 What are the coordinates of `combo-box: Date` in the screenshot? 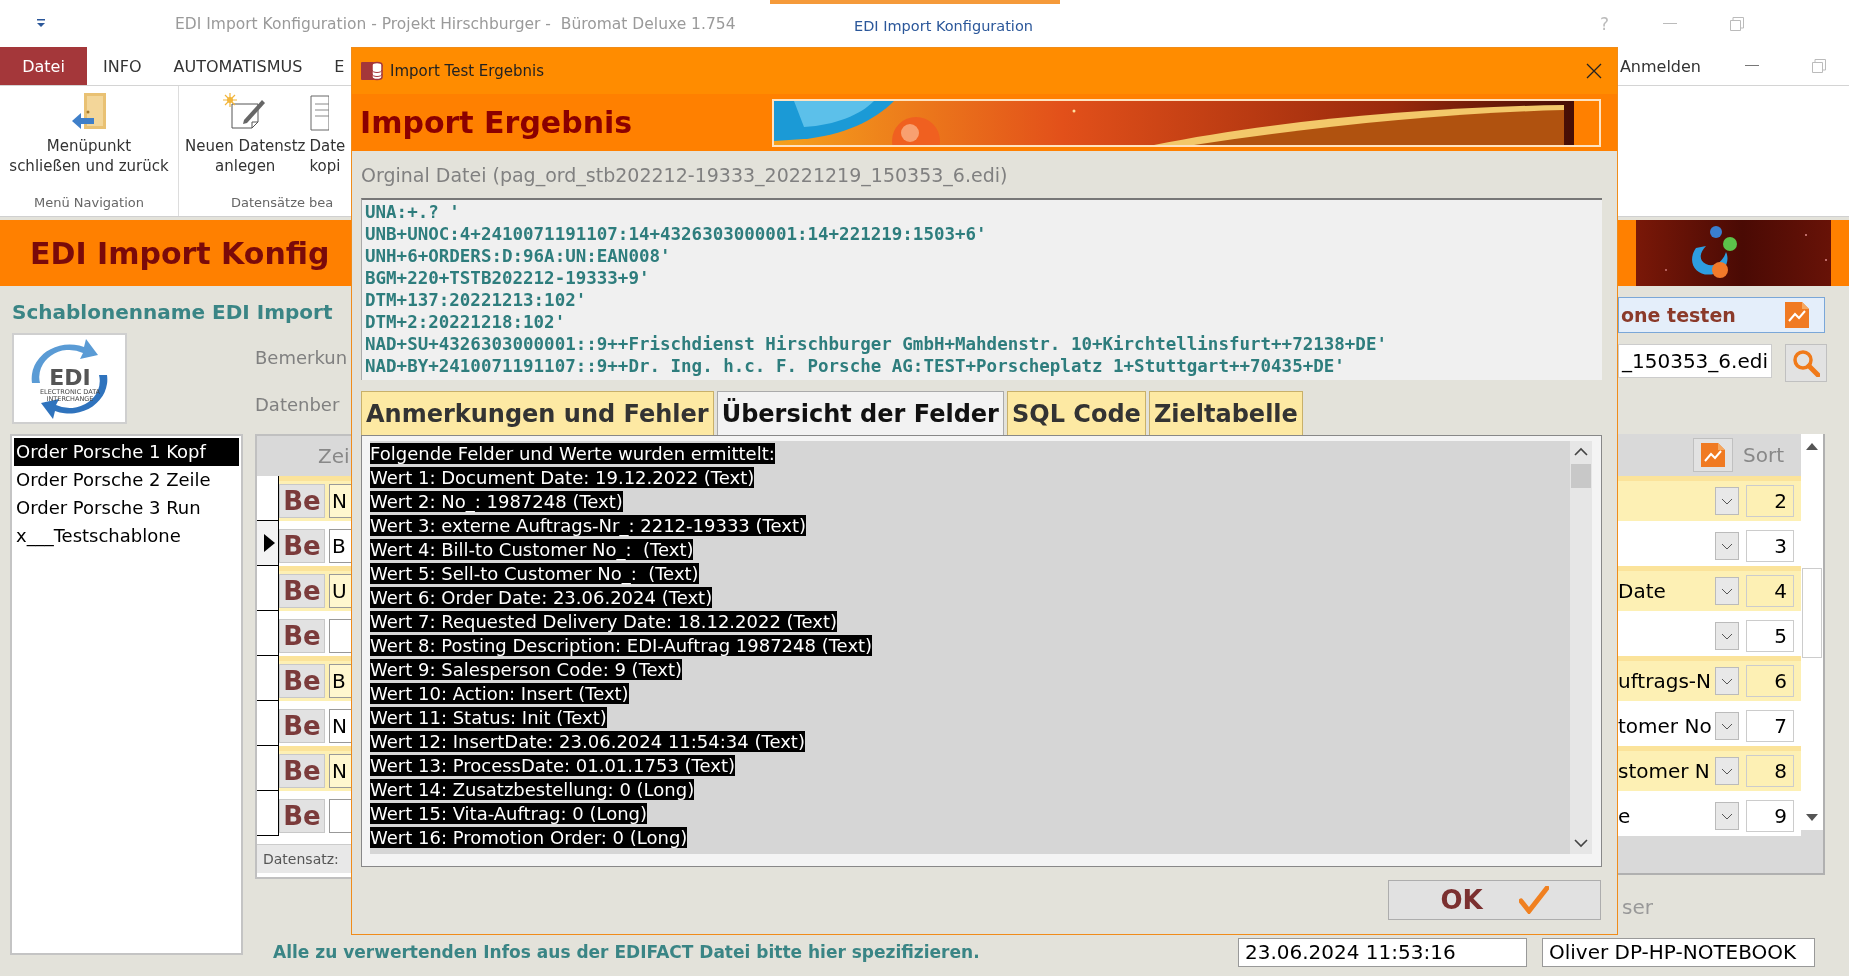 It's located at (1679, 591).